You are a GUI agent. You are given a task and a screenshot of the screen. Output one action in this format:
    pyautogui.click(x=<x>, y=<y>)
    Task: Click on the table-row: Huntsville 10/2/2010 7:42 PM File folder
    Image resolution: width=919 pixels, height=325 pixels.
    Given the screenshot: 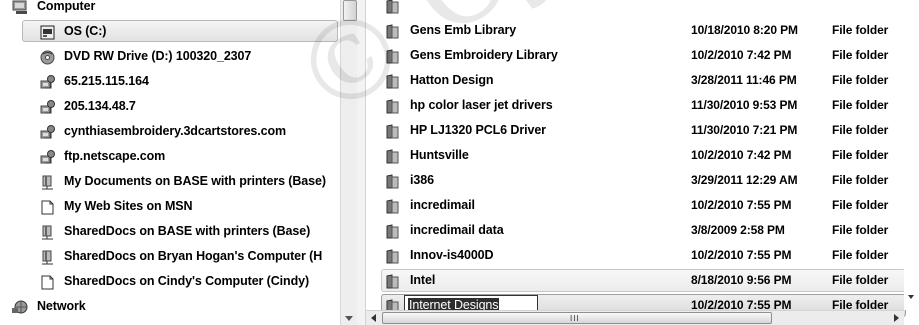 What is the action you would take?
    pyautogui.click(x=635, y=155)
    